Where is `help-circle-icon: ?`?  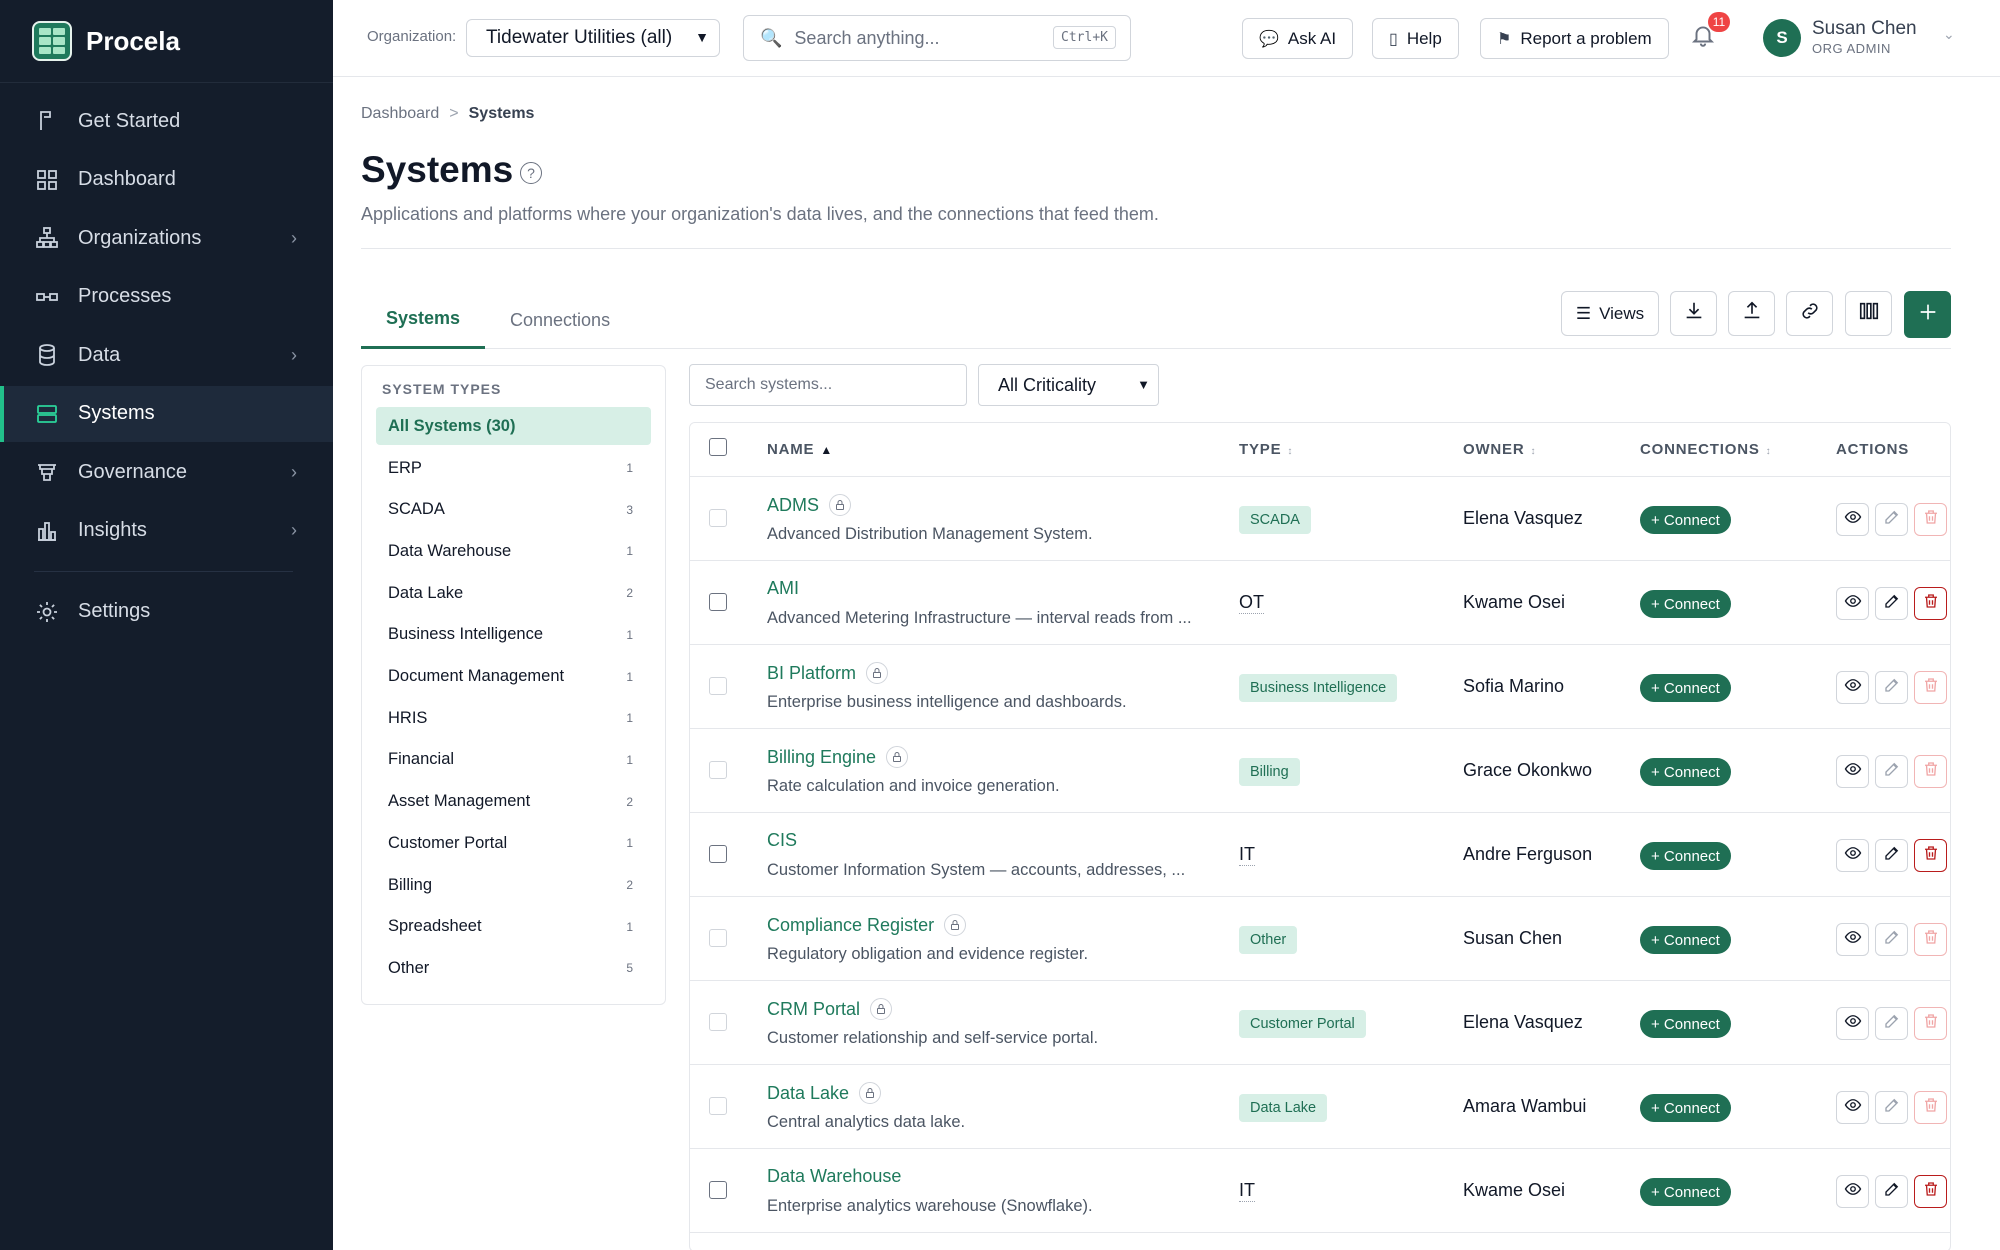
help-circle-icon: ? is located at coordinates (531, 173).